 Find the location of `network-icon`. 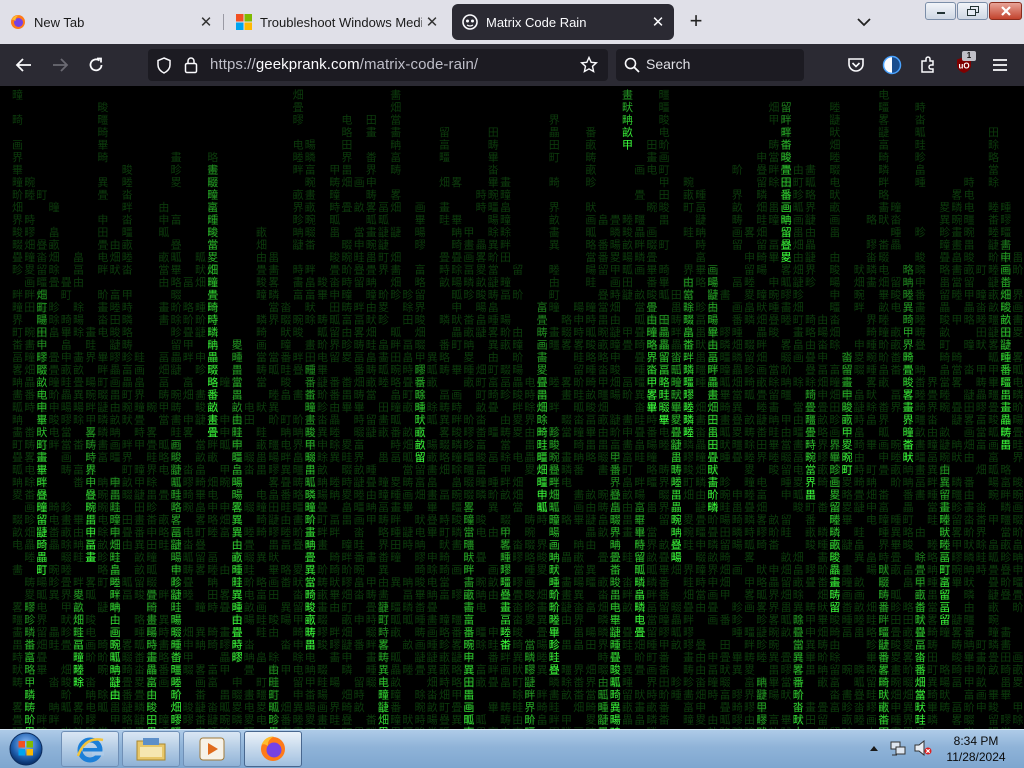

network-icon is located at coordinates (898, 748).